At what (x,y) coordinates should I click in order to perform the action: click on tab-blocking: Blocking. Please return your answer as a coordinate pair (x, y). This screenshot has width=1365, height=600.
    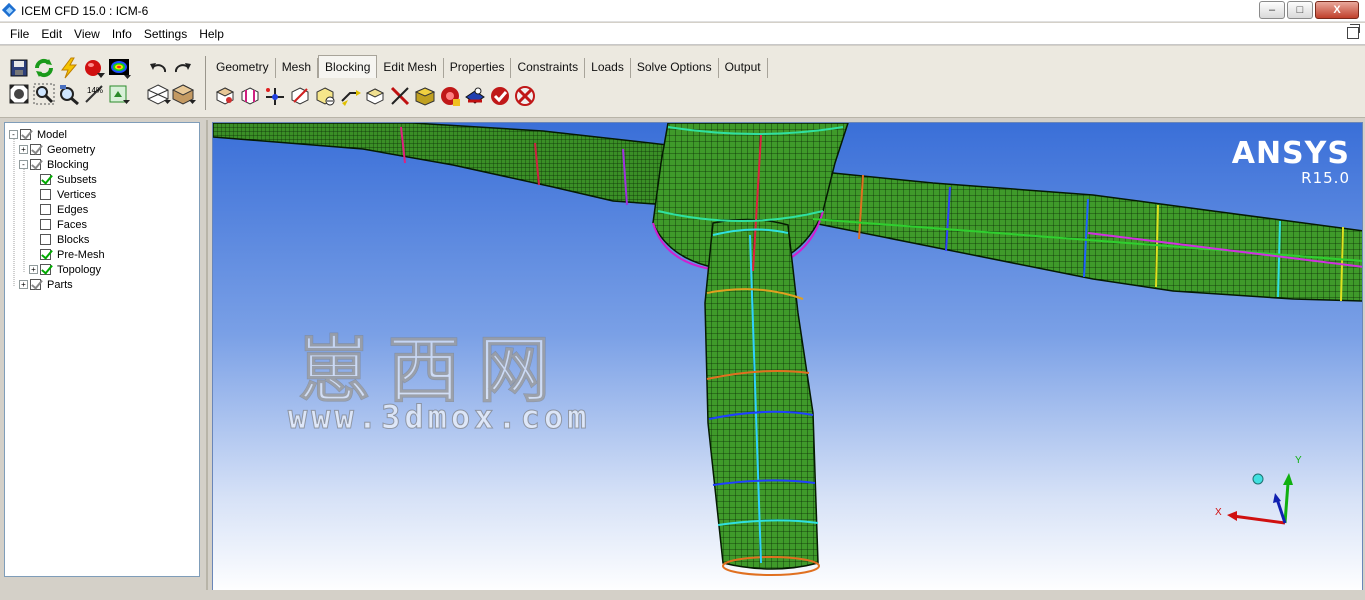
    Looking at the image, I should click on (348, 66).